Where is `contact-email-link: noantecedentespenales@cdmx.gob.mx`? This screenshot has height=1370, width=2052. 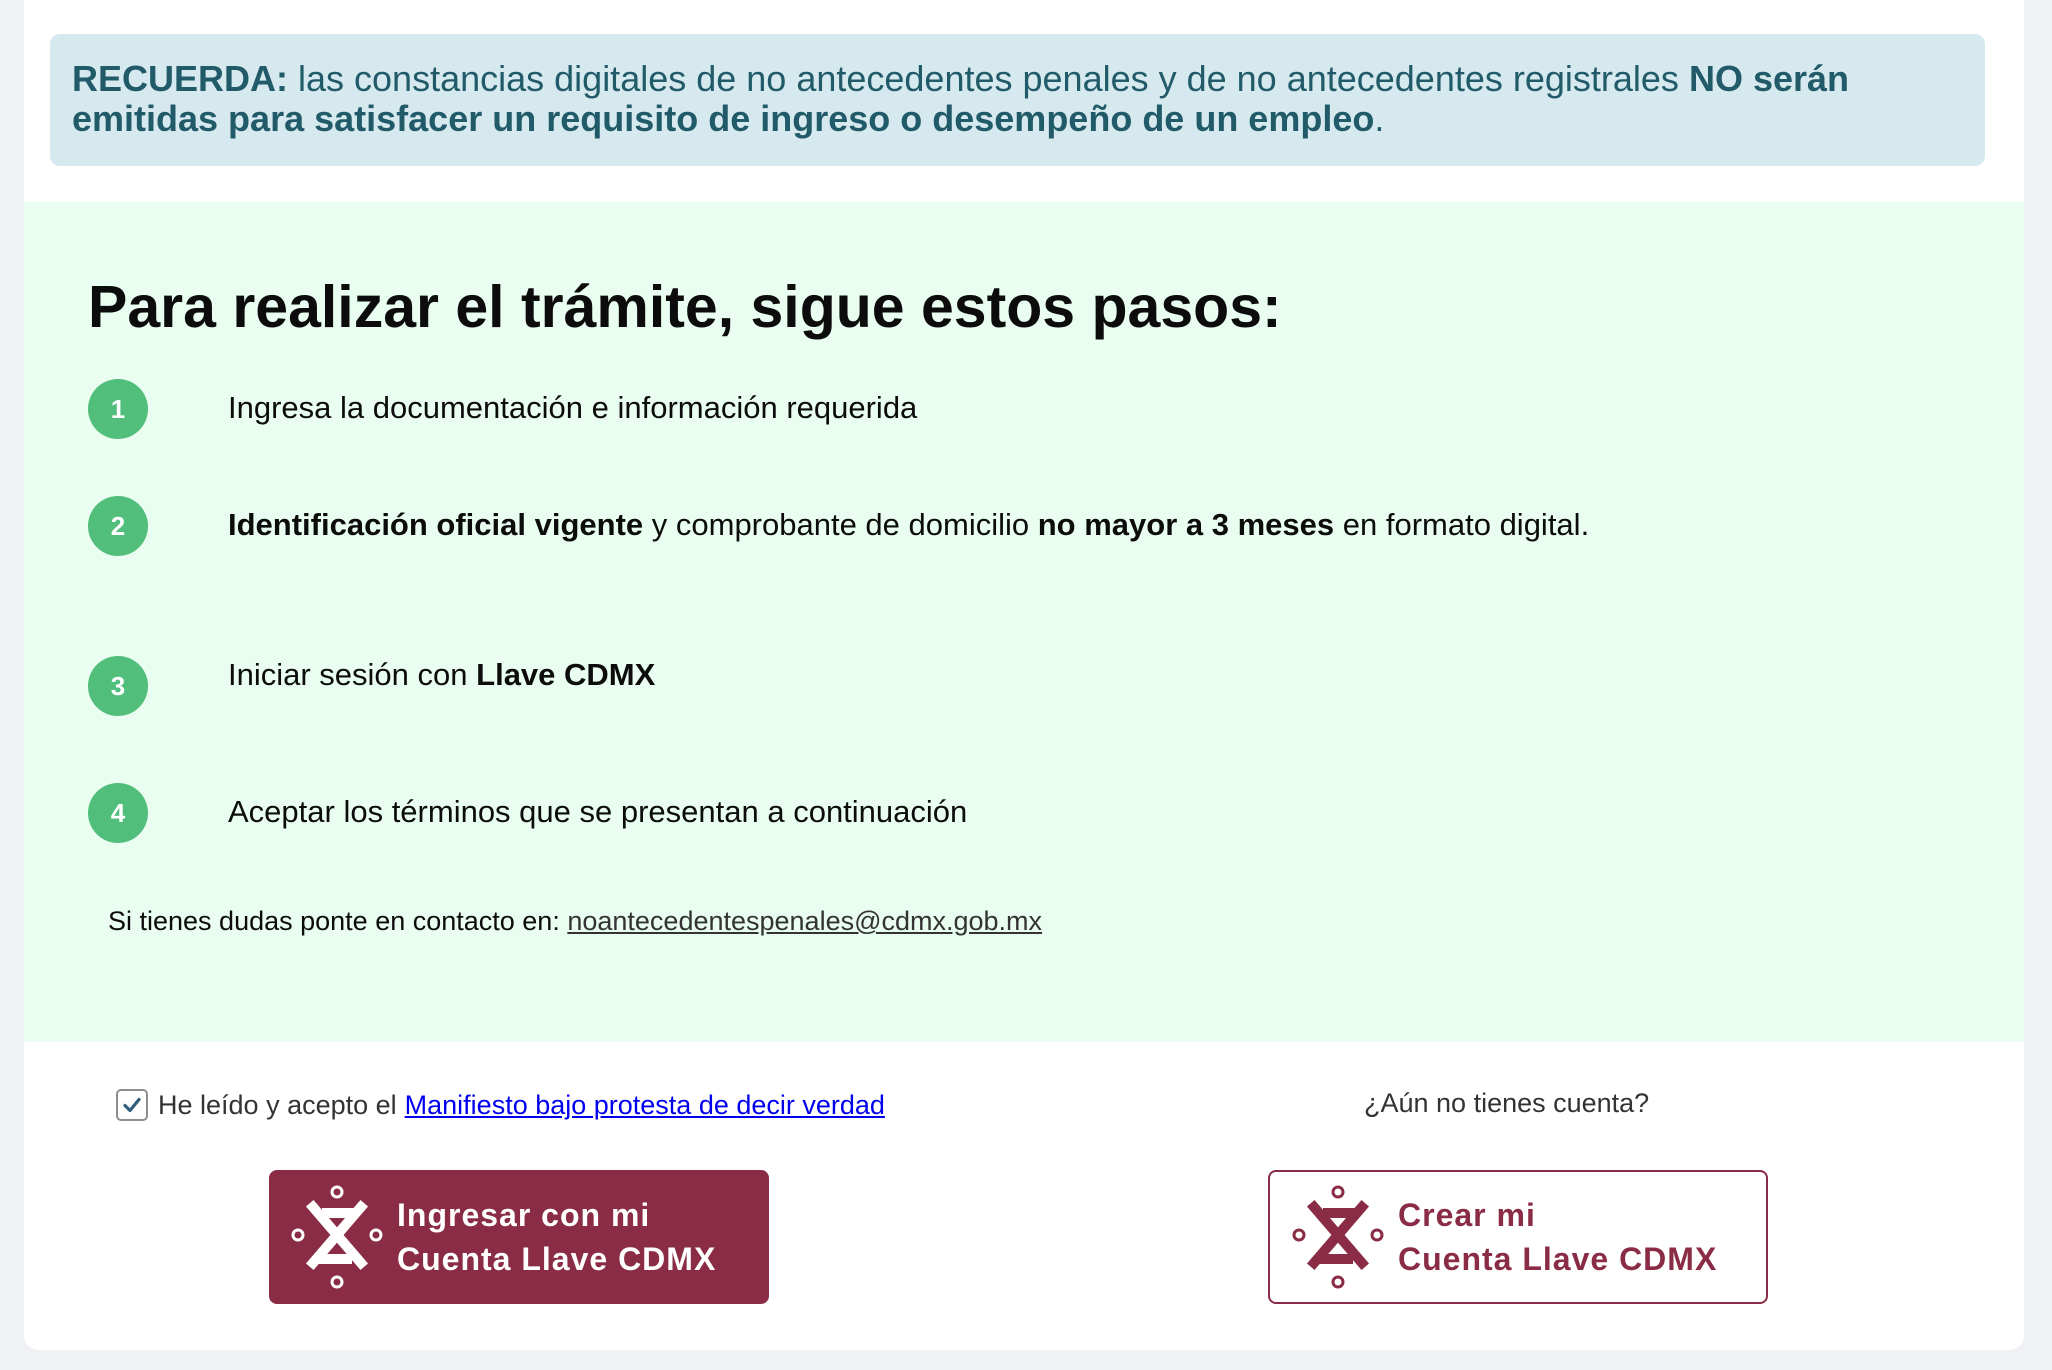 contact-email-link: noantecedentespenales@cdmx.gob.mx is located at coordinates (804, 921).